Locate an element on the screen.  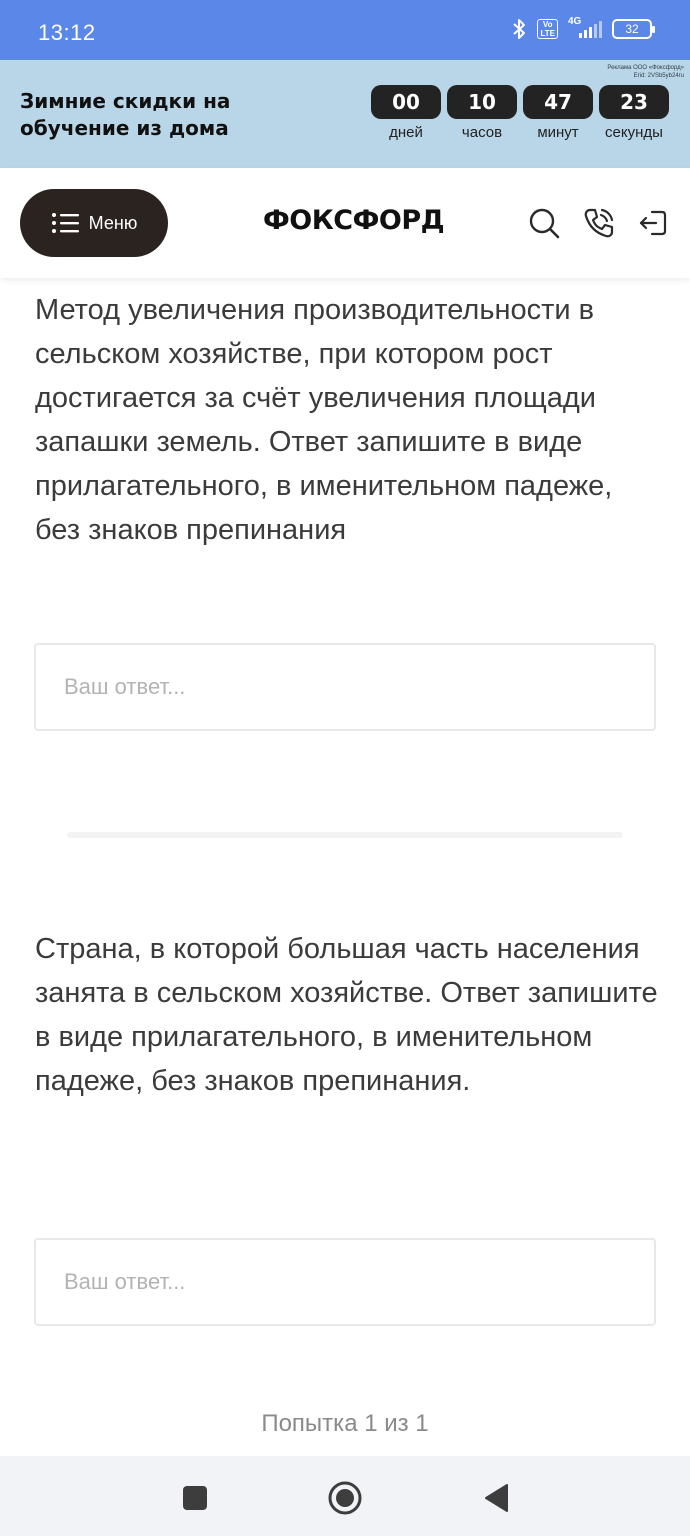
back-button is located at coordinates (496, 1498).